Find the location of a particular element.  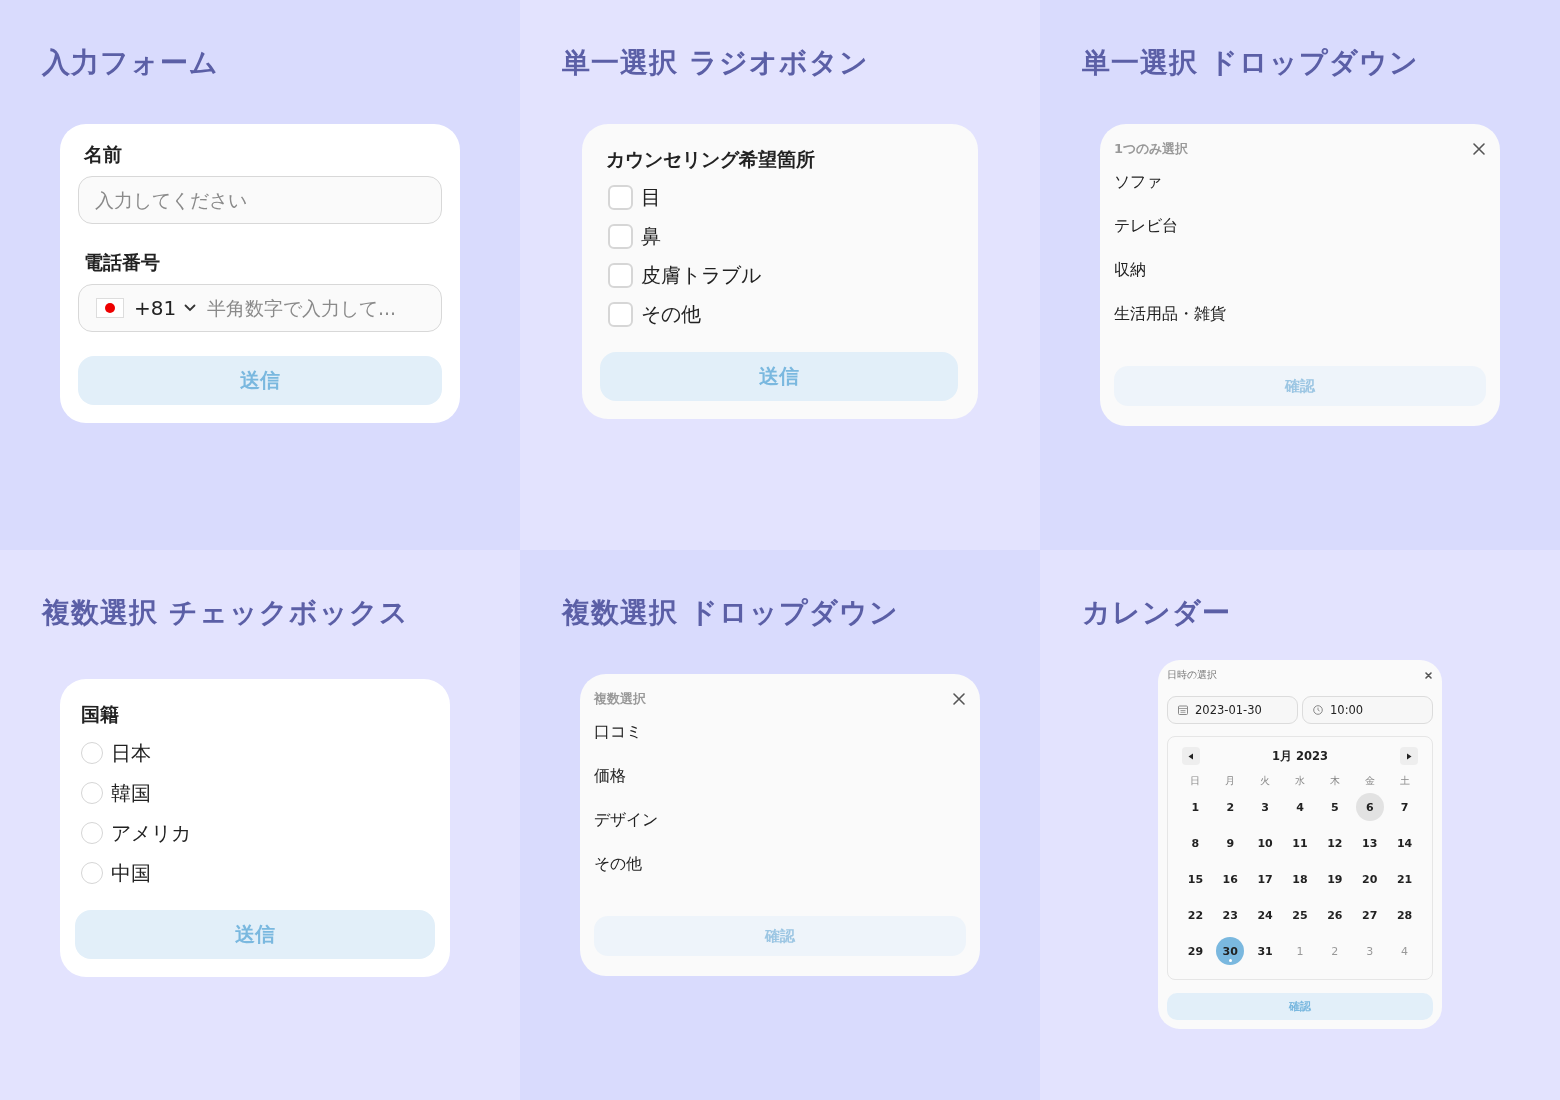

day-button: 11 is located at coordinates (1300, 843).